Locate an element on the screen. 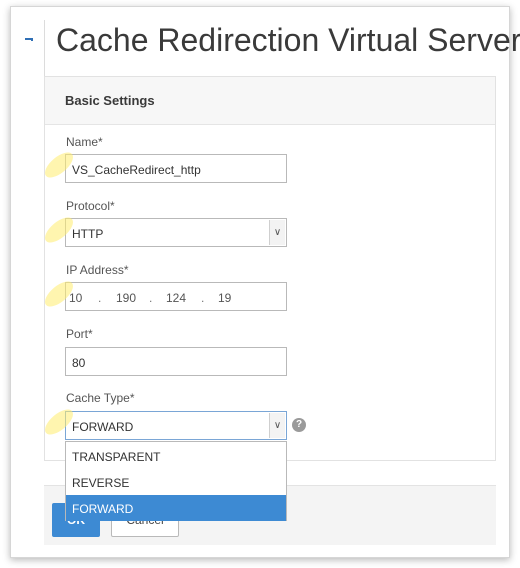 This screenshot has width=520, height=568. cache-type-select-value: FORWARD is located at coordinates (103, 427).